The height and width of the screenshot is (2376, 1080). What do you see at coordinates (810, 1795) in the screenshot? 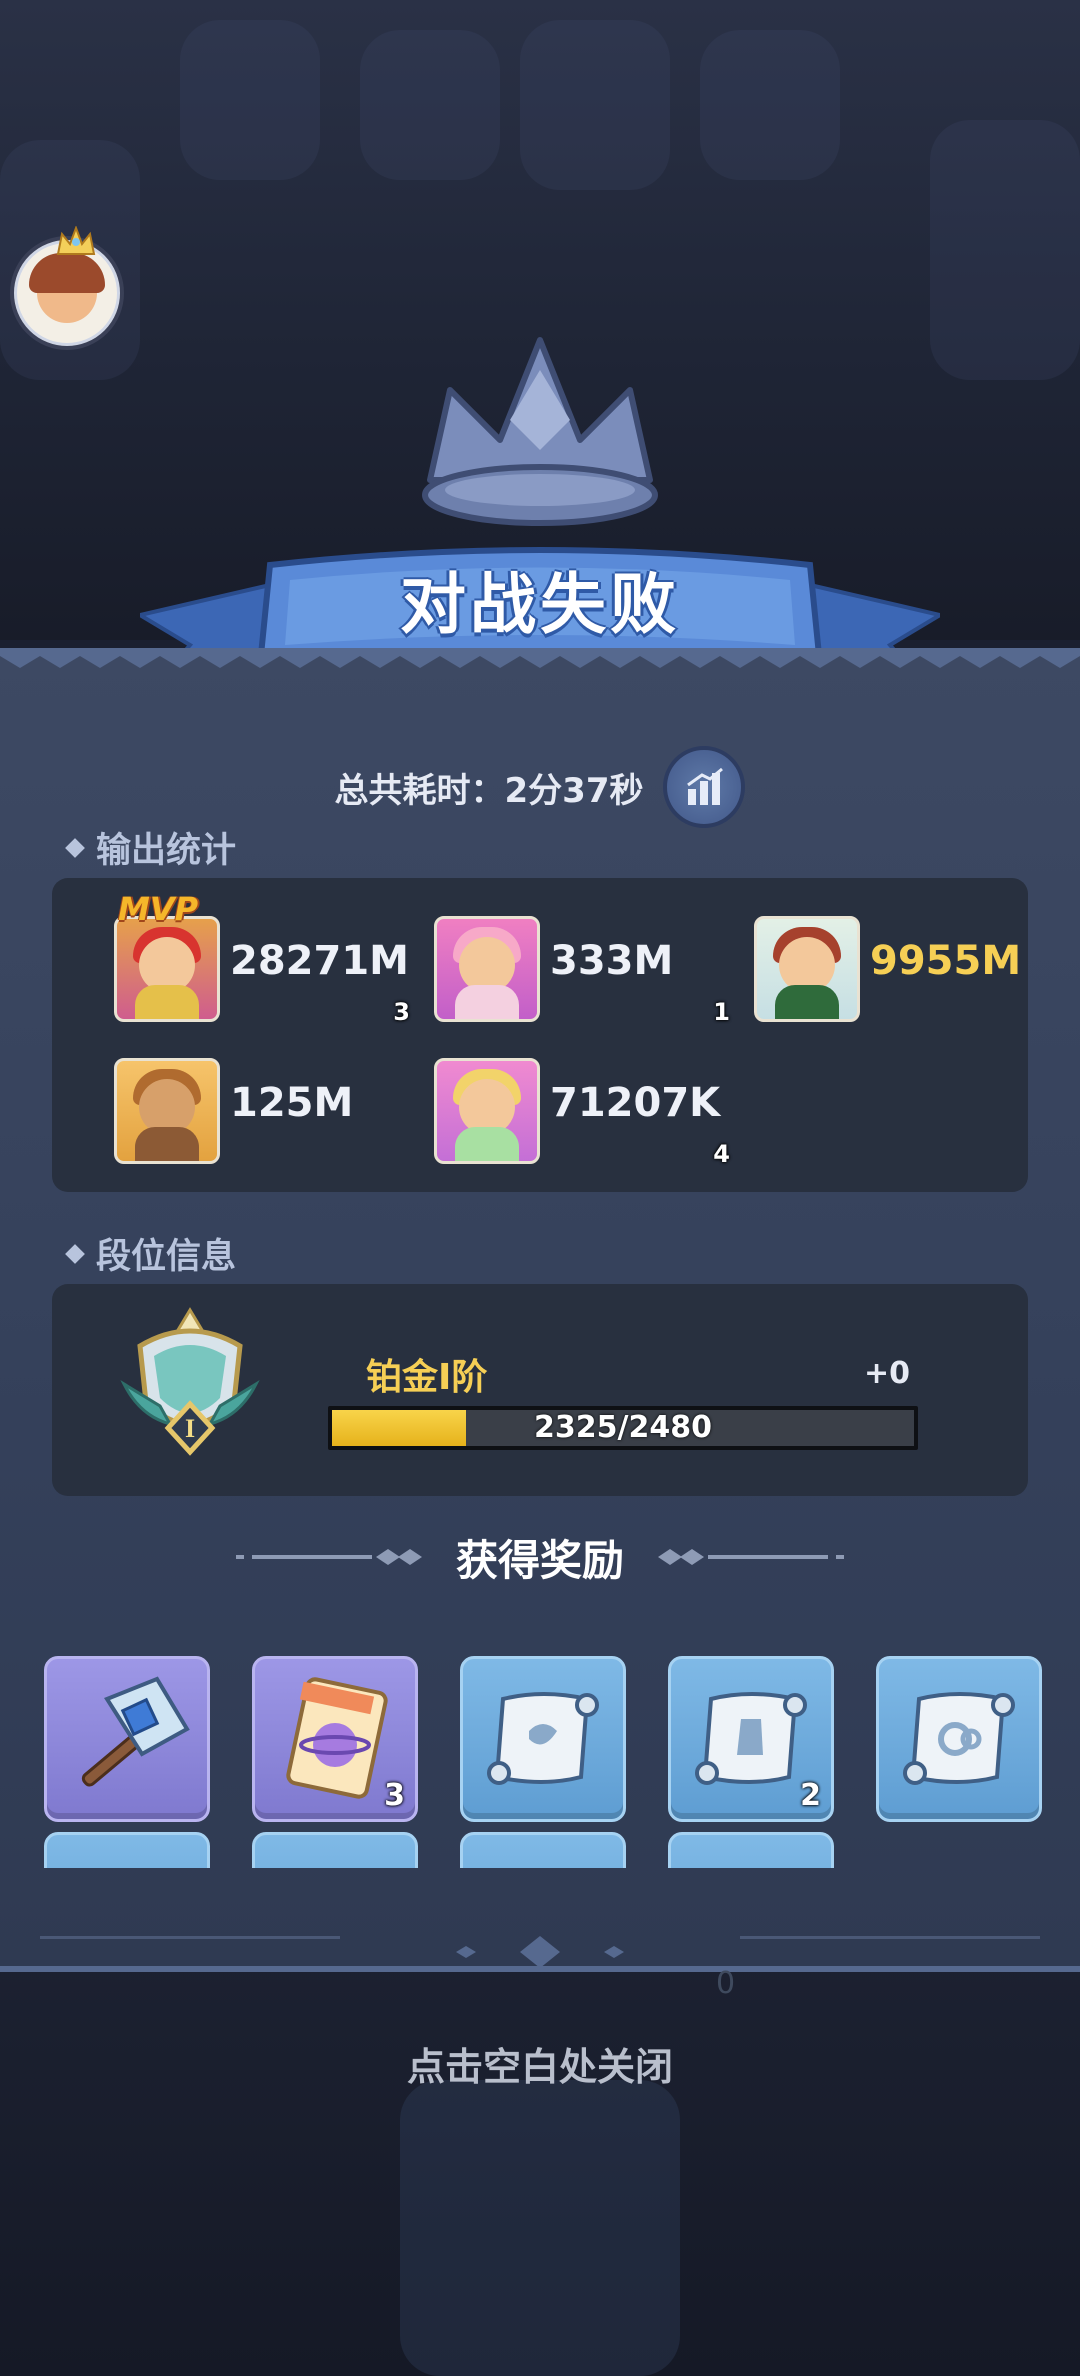
I see `reward-count: 2` at bounding box center [810, 1795].